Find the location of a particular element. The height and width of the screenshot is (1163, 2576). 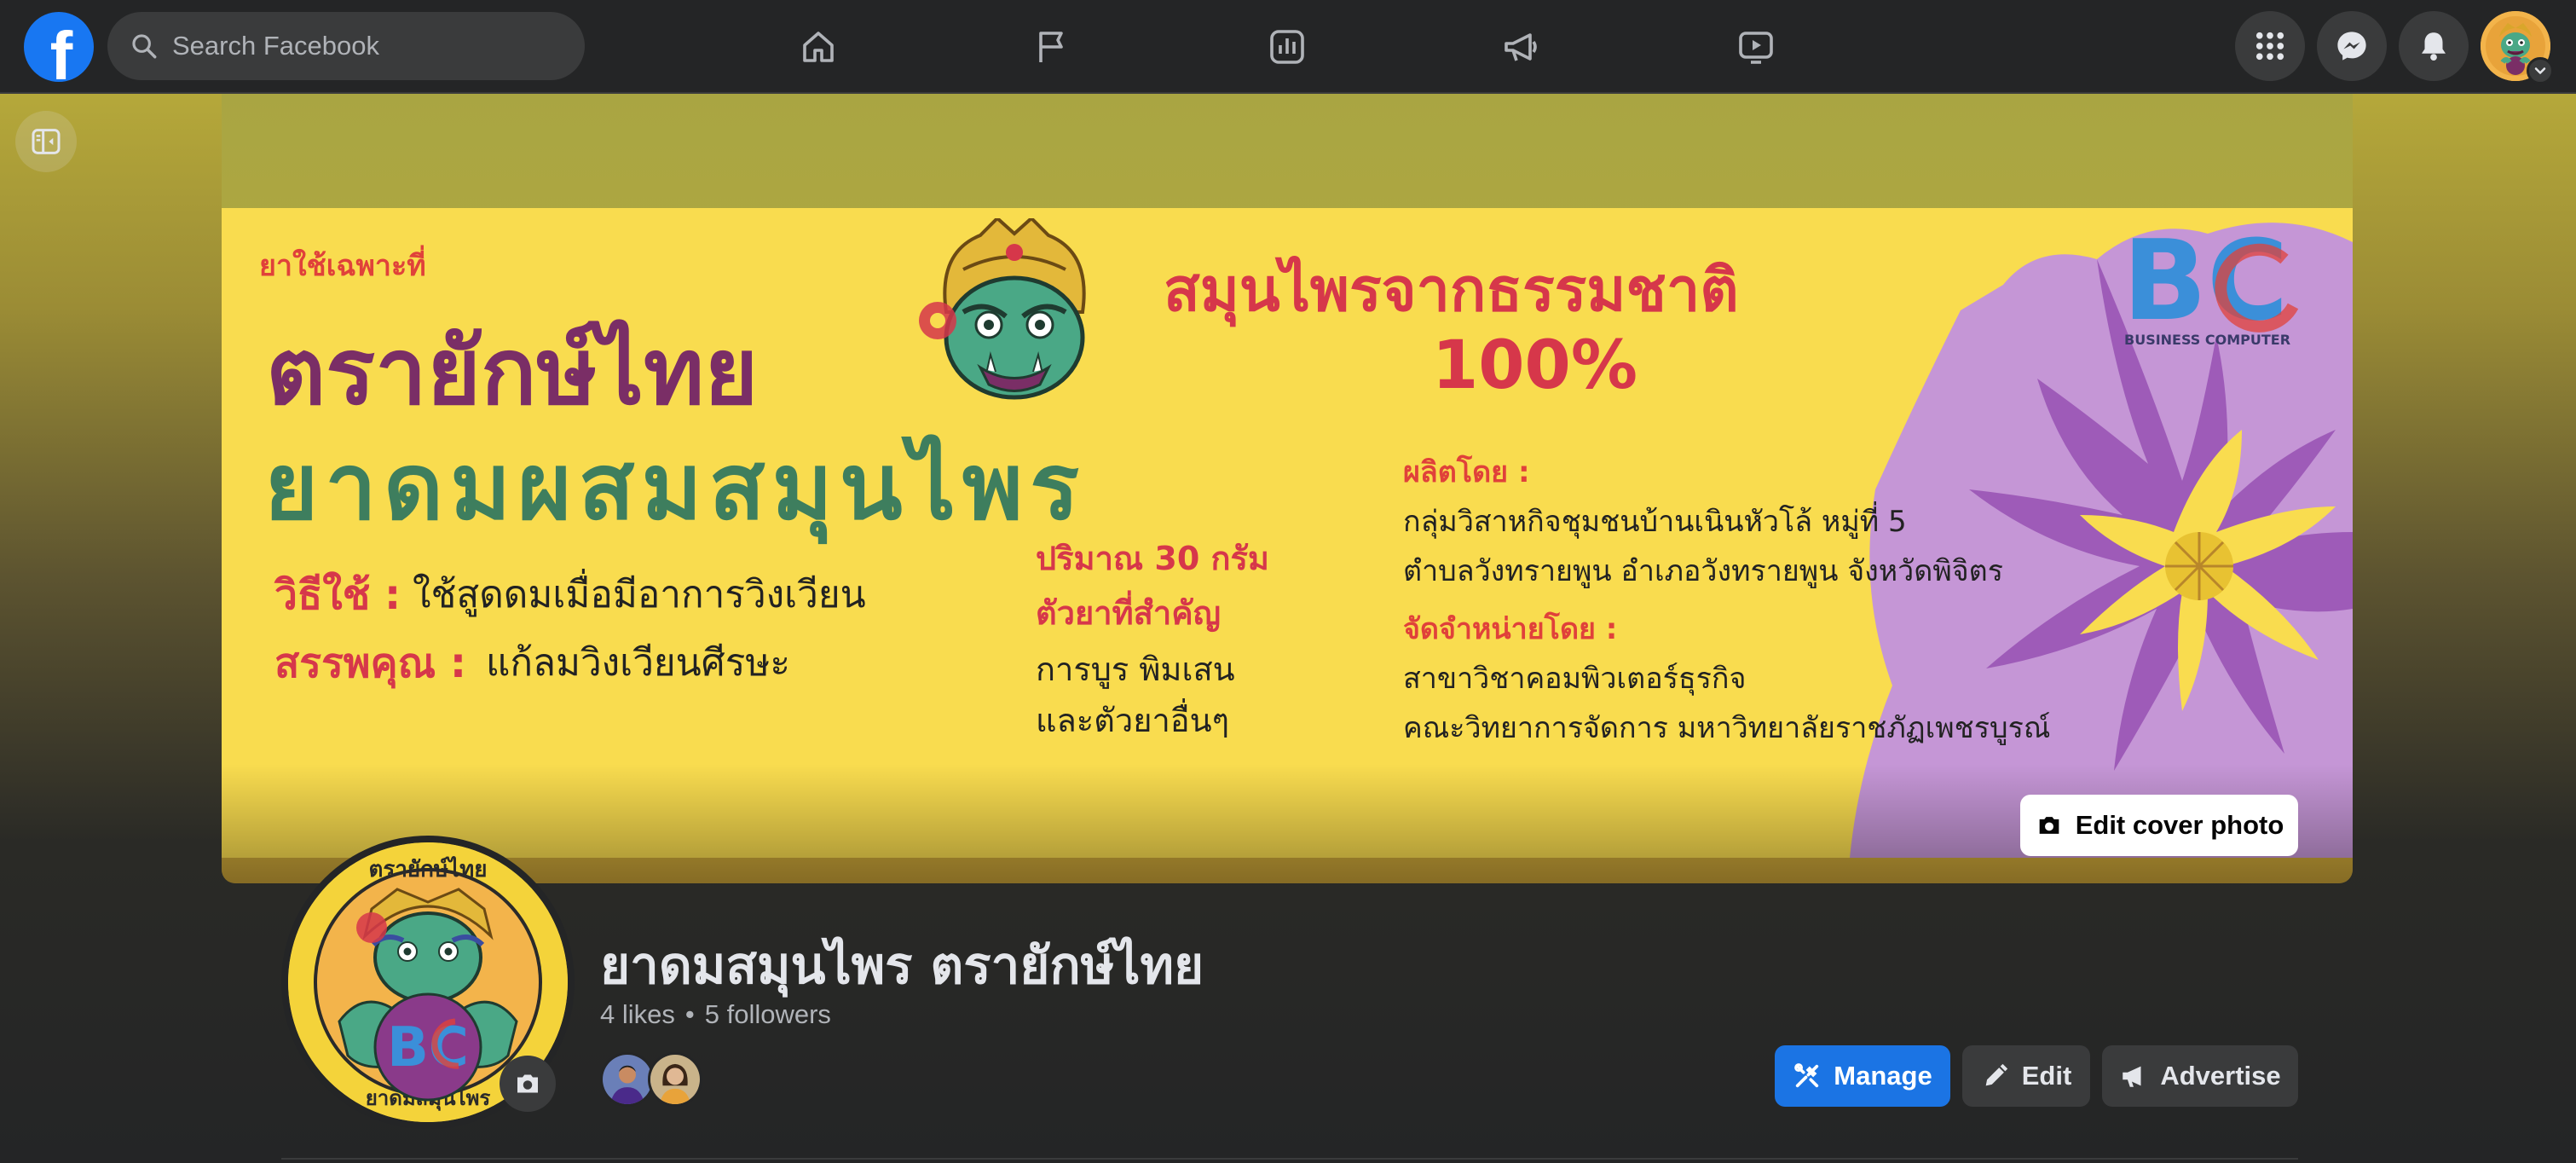

banner-headline: สมุนไพรจากธรรมชาติ is located at coordinates (1451, 290).